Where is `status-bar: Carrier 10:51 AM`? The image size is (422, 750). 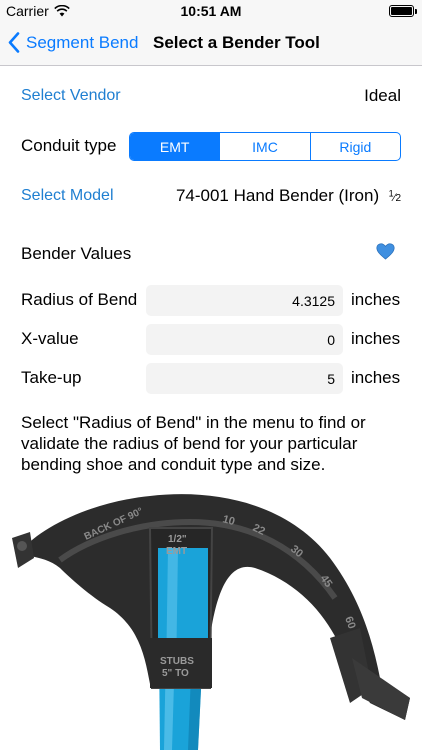 status-bar: Carrier 10:51 AM is located at coordinates (211, 11).